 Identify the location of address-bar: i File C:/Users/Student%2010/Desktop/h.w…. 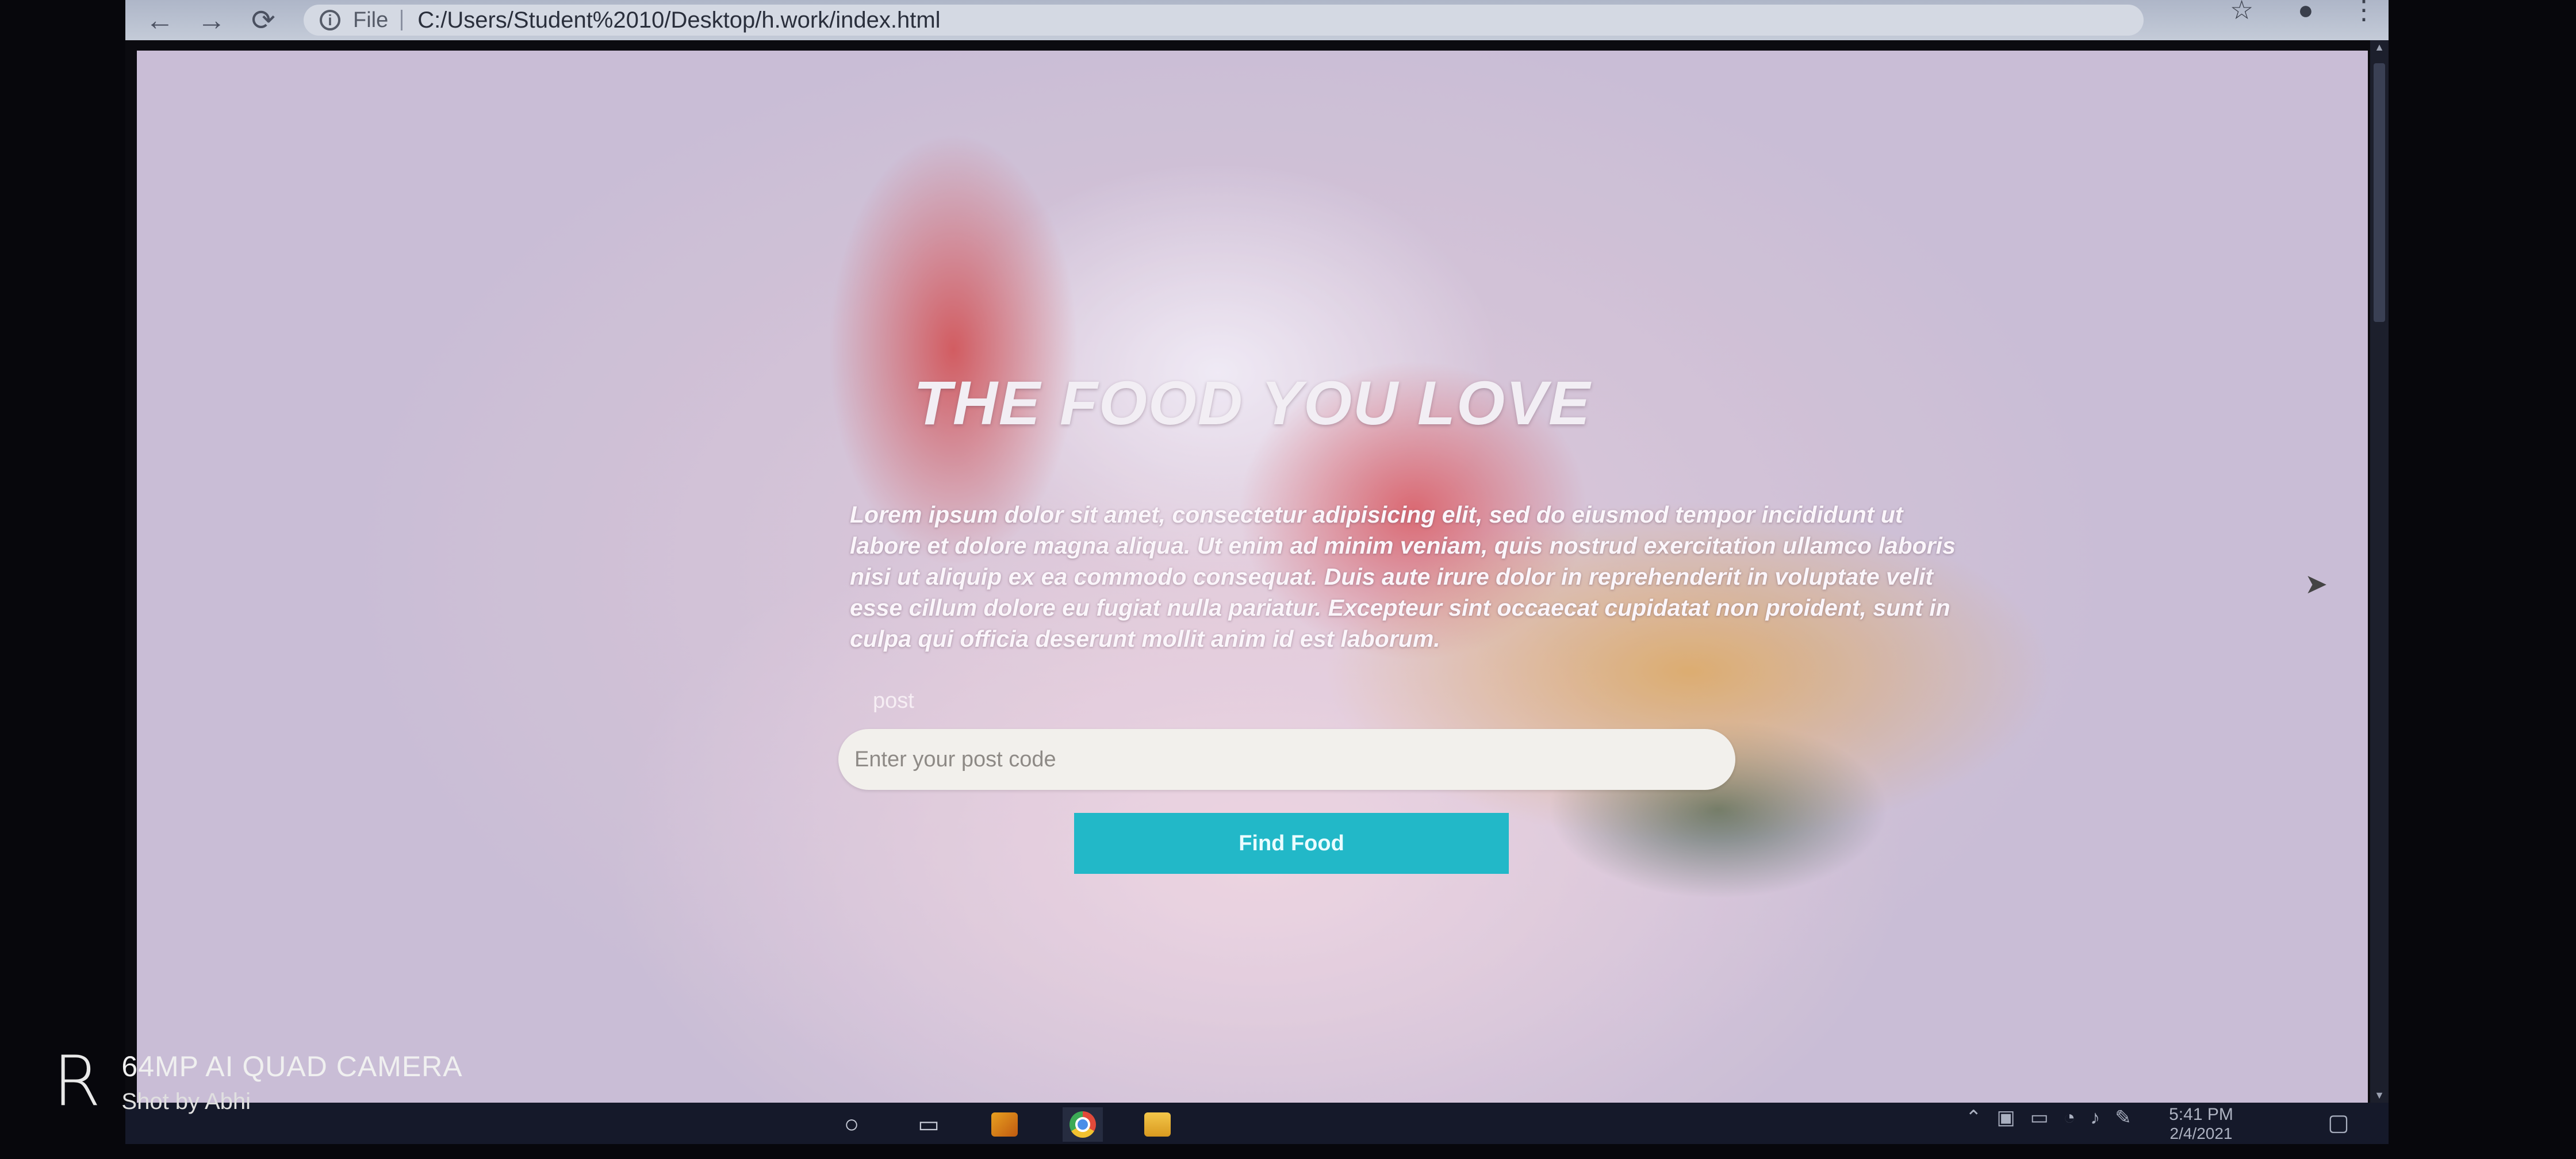
(1224, 20).